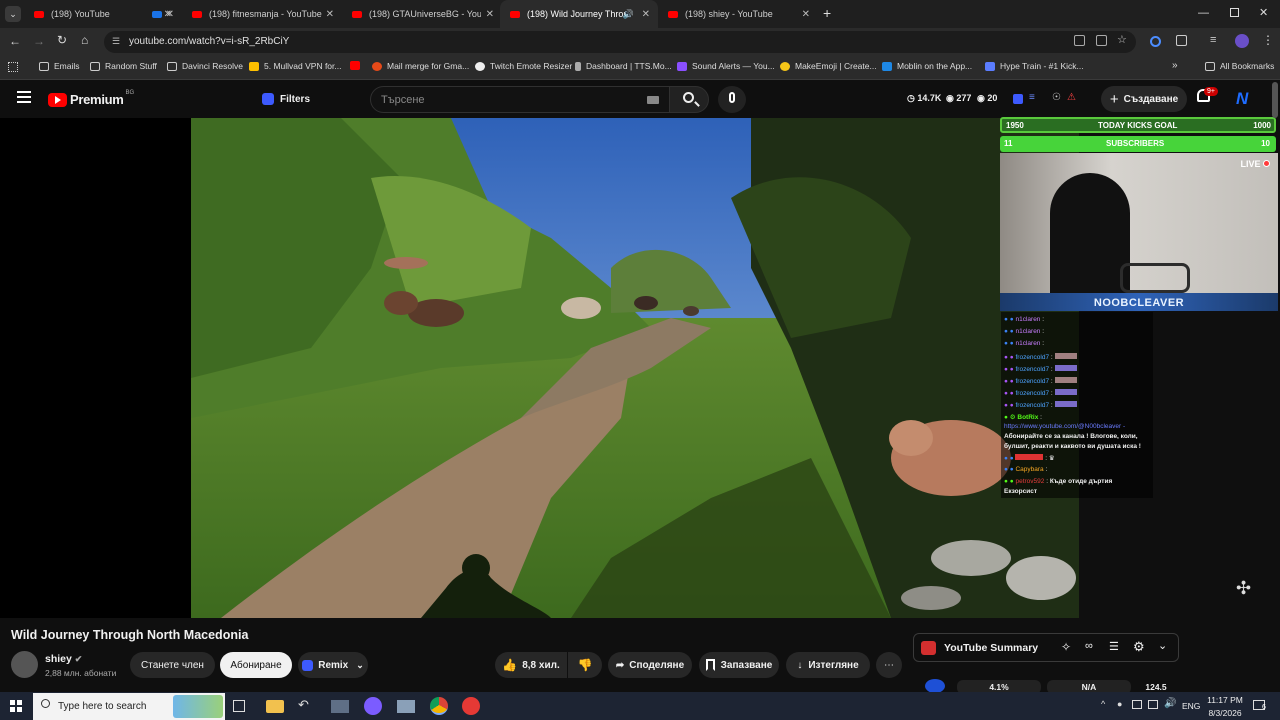  What do you see at coordinates (91, 98) in the screenshot?
I see `youtube-logo: Premium BG` at bounding box center [91, 98].